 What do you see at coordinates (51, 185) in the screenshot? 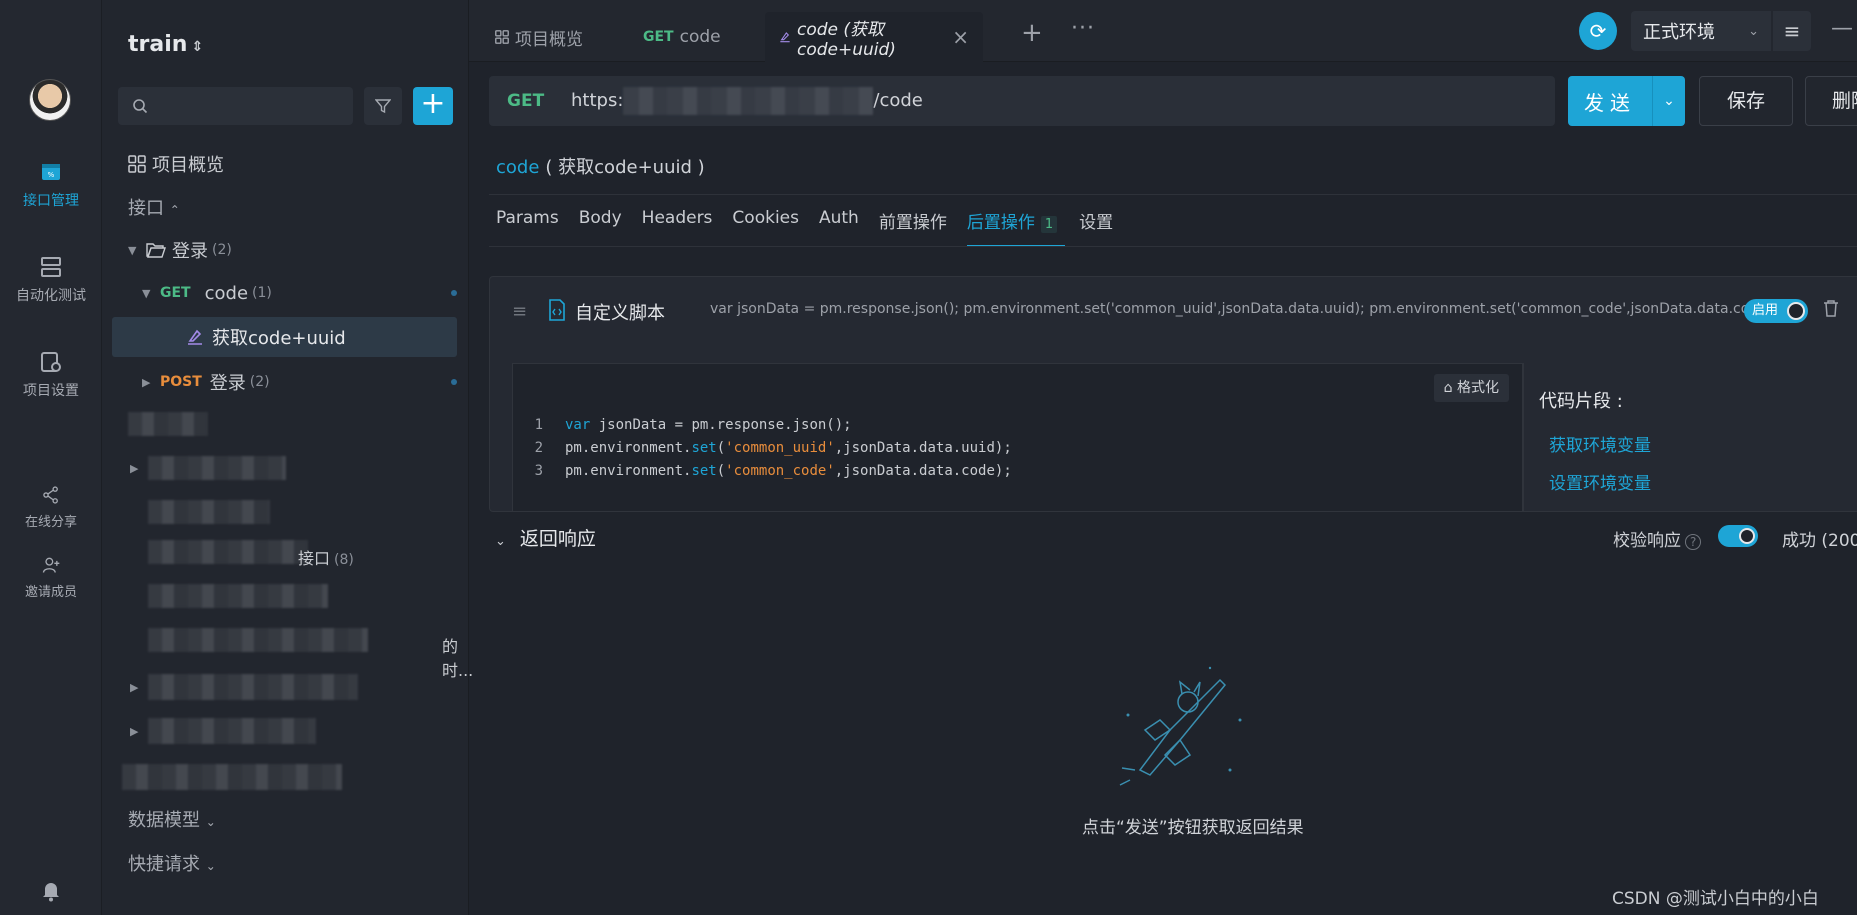
I see `rail-item-api-management: % 接口管理` at bounding box center [51, 185].